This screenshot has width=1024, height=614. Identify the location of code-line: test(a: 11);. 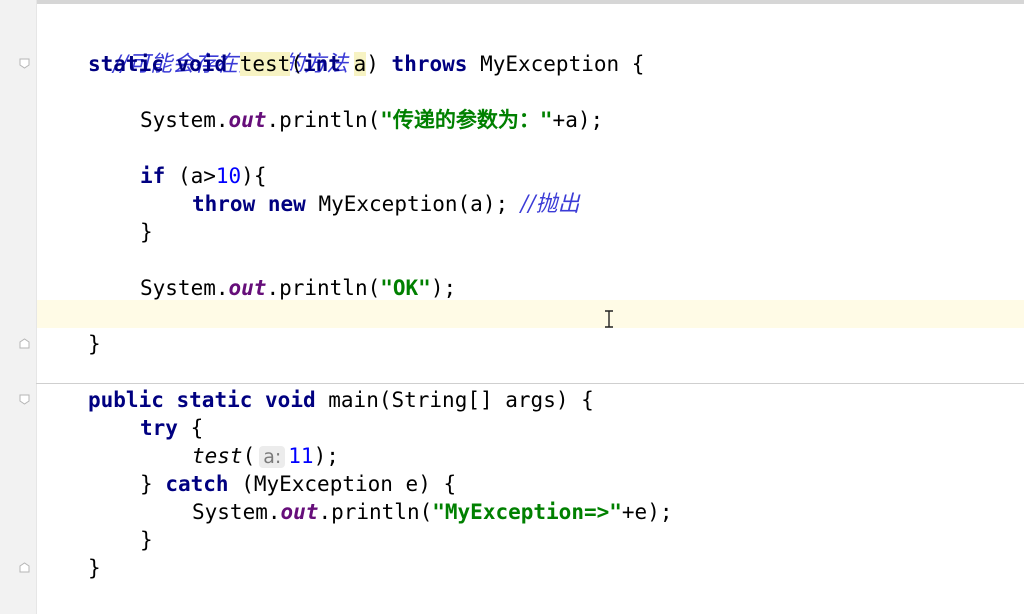
(265, 456).